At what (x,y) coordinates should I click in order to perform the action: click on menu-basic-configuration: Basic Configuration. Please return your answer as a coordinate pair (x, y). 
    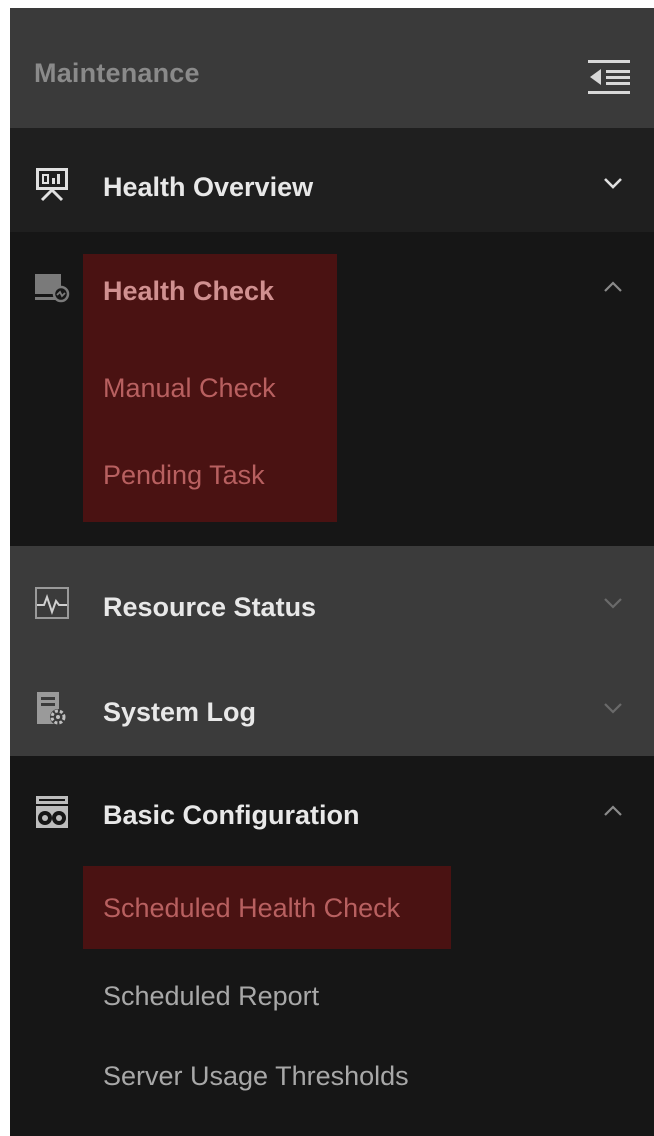
    Looking at the image, I should click on (332, 808).